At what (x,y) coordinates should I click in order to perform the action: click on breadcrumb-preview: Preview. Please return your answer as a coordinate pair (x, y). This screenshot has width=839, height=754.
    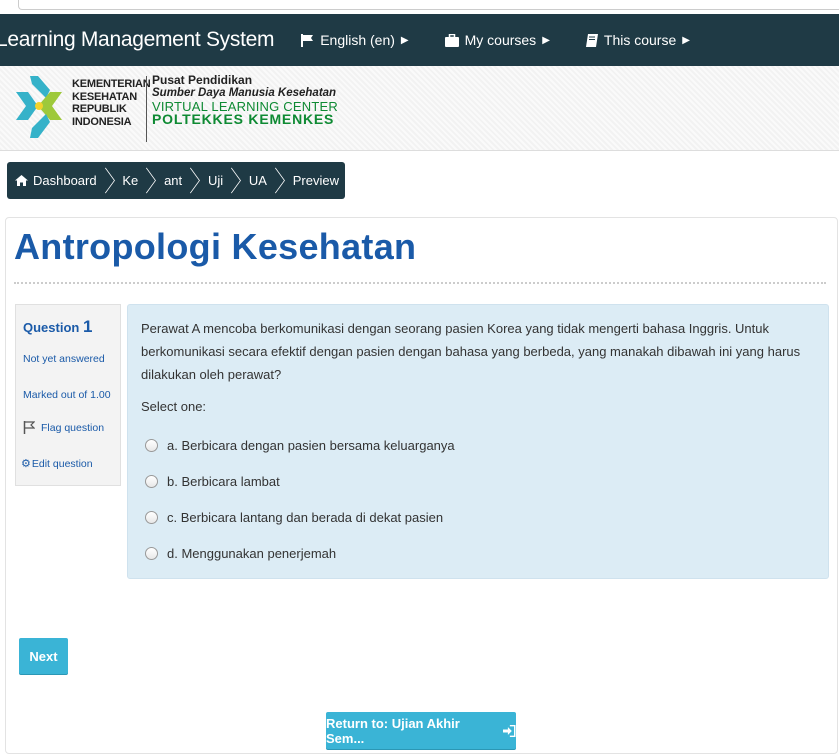
    Looking at the image, I should click on (316, 180).